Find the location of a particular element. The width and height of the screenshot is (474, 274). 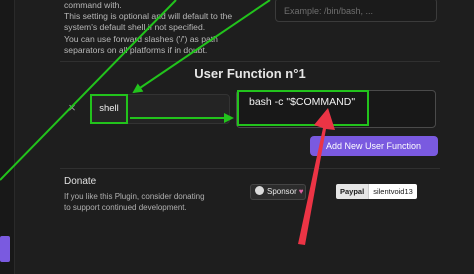

donate-title: Donate is located at coordinates (80, 181).